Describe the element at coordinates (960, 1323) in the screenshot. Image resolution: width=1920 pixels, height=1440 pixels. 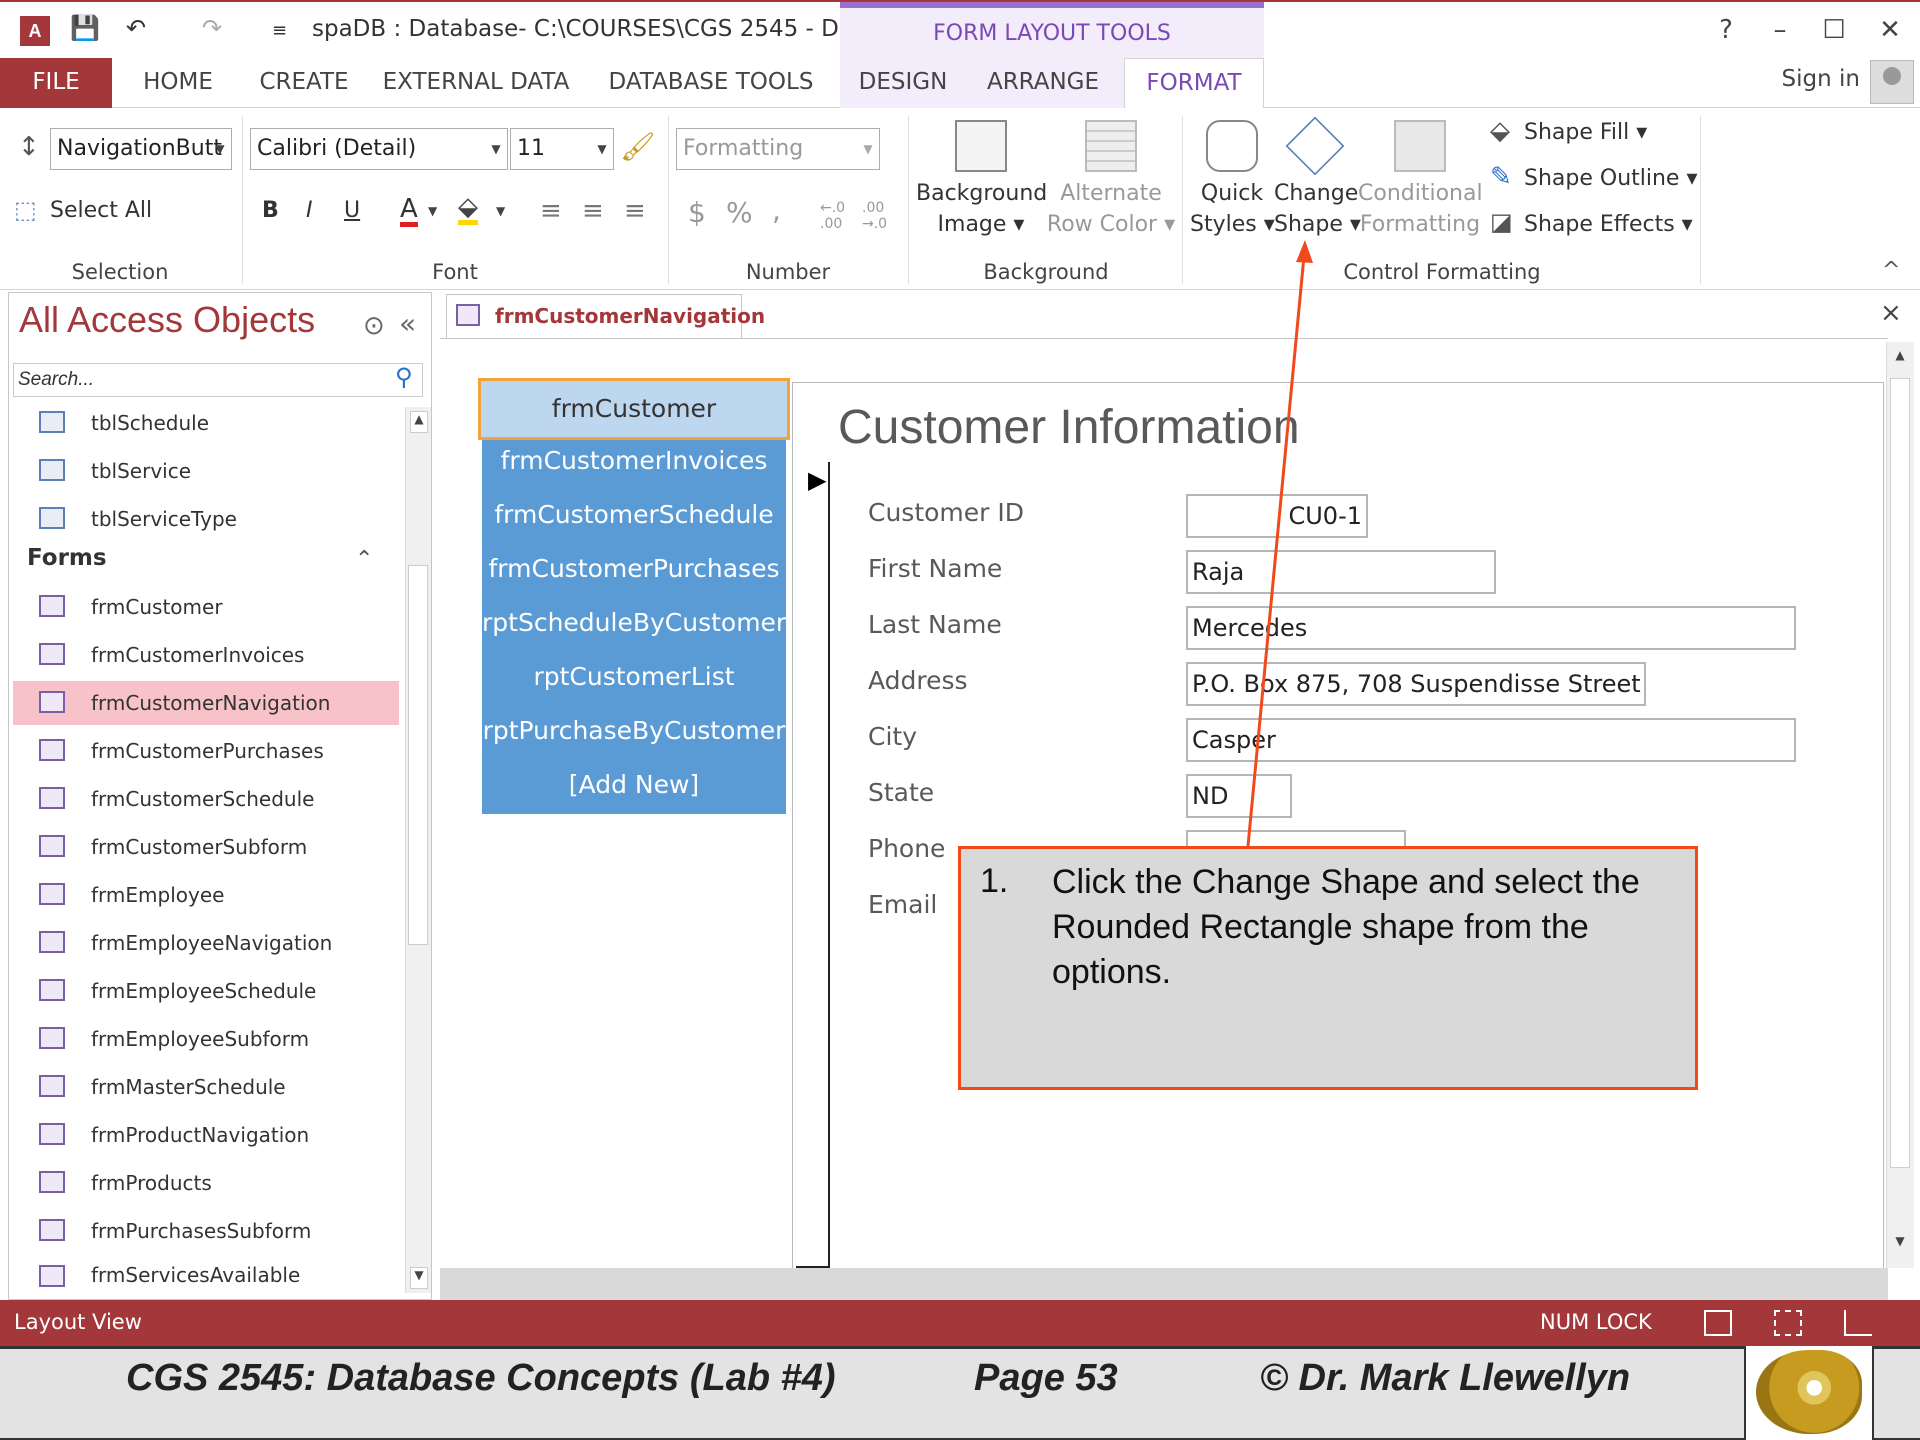
I see `status-bar: Layout View NUM LOCK` at that location.